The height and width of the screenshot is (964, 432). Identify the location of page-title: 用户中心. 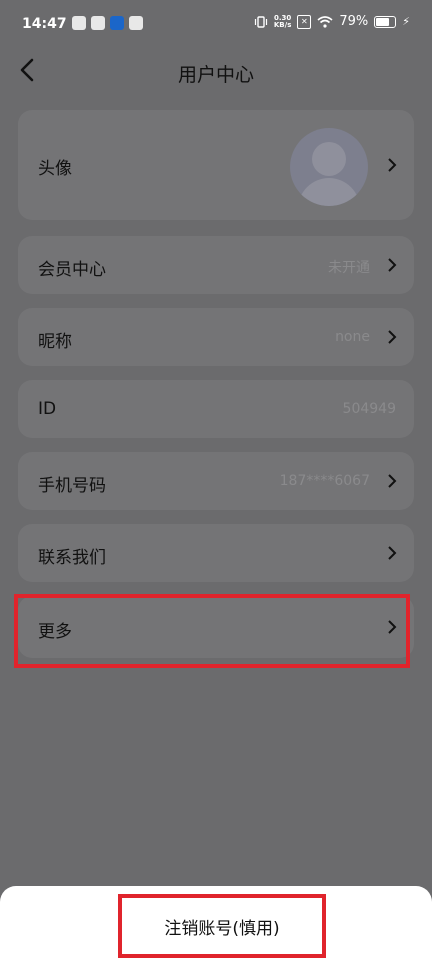
(215, 75).